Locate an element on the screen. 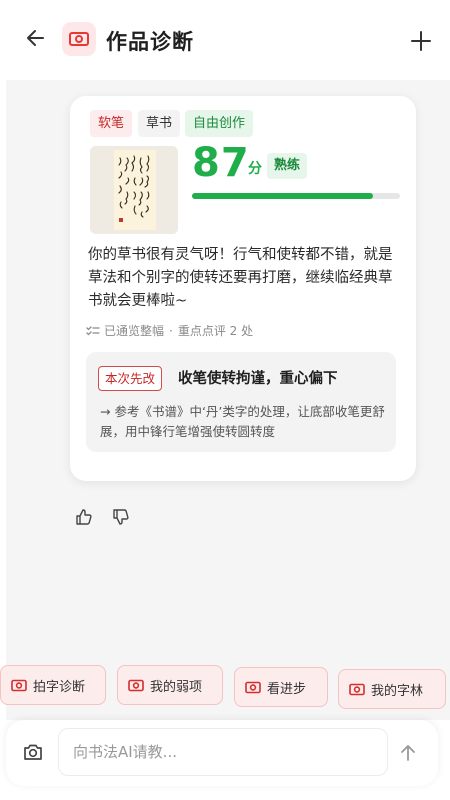 The height and width of the screenshot is (800, 450). focus-title: 收笔使转拘谨，重心偏下 is located at coordinates (258, 379).